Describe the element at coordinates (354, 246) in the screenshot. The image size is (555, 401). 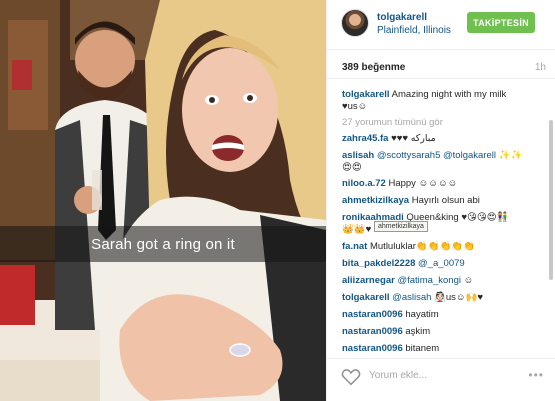
I see `comment-user: fa.nat` at that location.